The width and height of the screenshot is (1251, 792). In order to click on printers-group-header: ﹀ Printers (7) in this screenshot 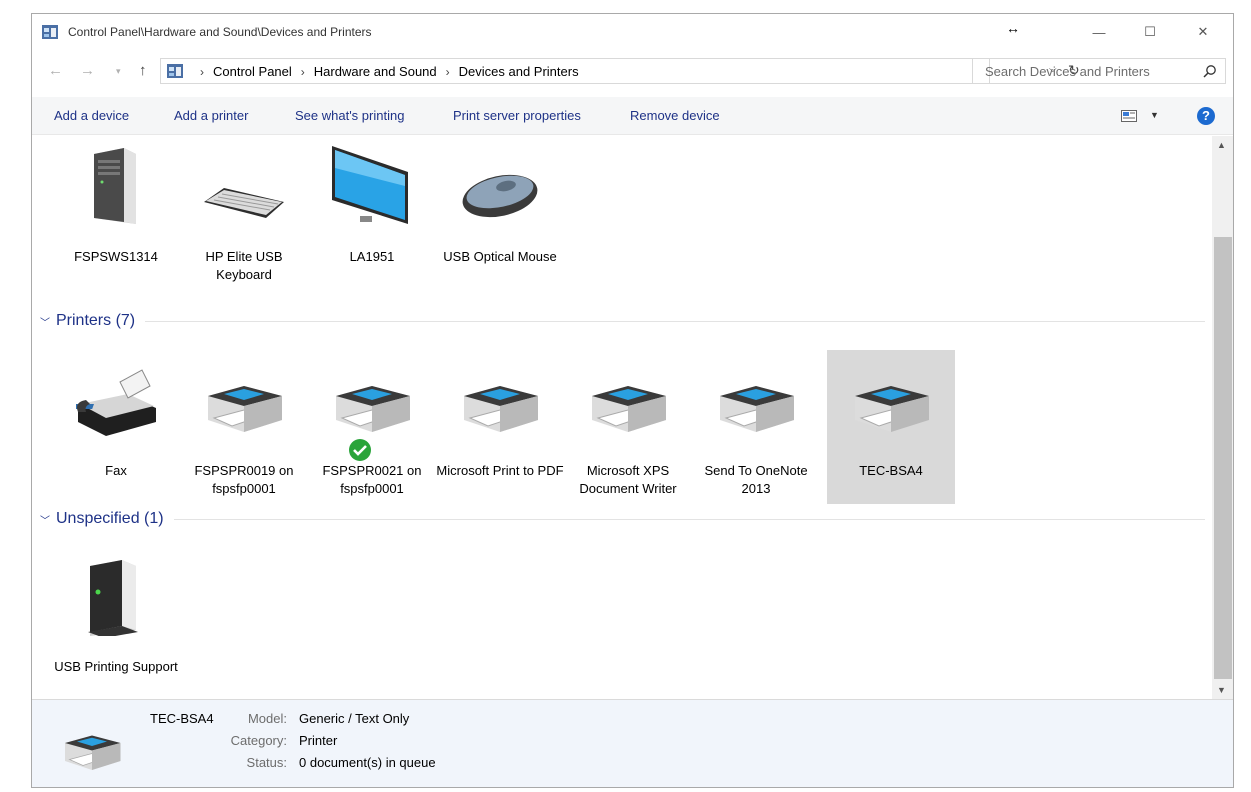, I will do `click(622, 321)`.